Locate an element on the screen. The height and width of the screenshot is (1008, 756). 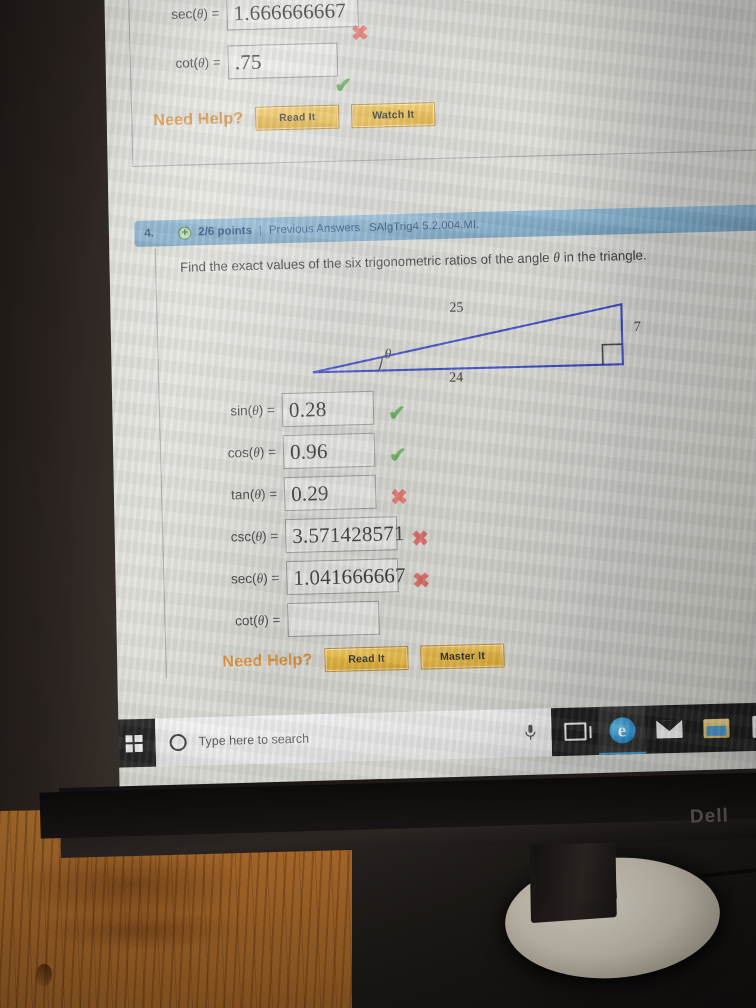
taskbar-icons: e is located at coordinates (653, 729).